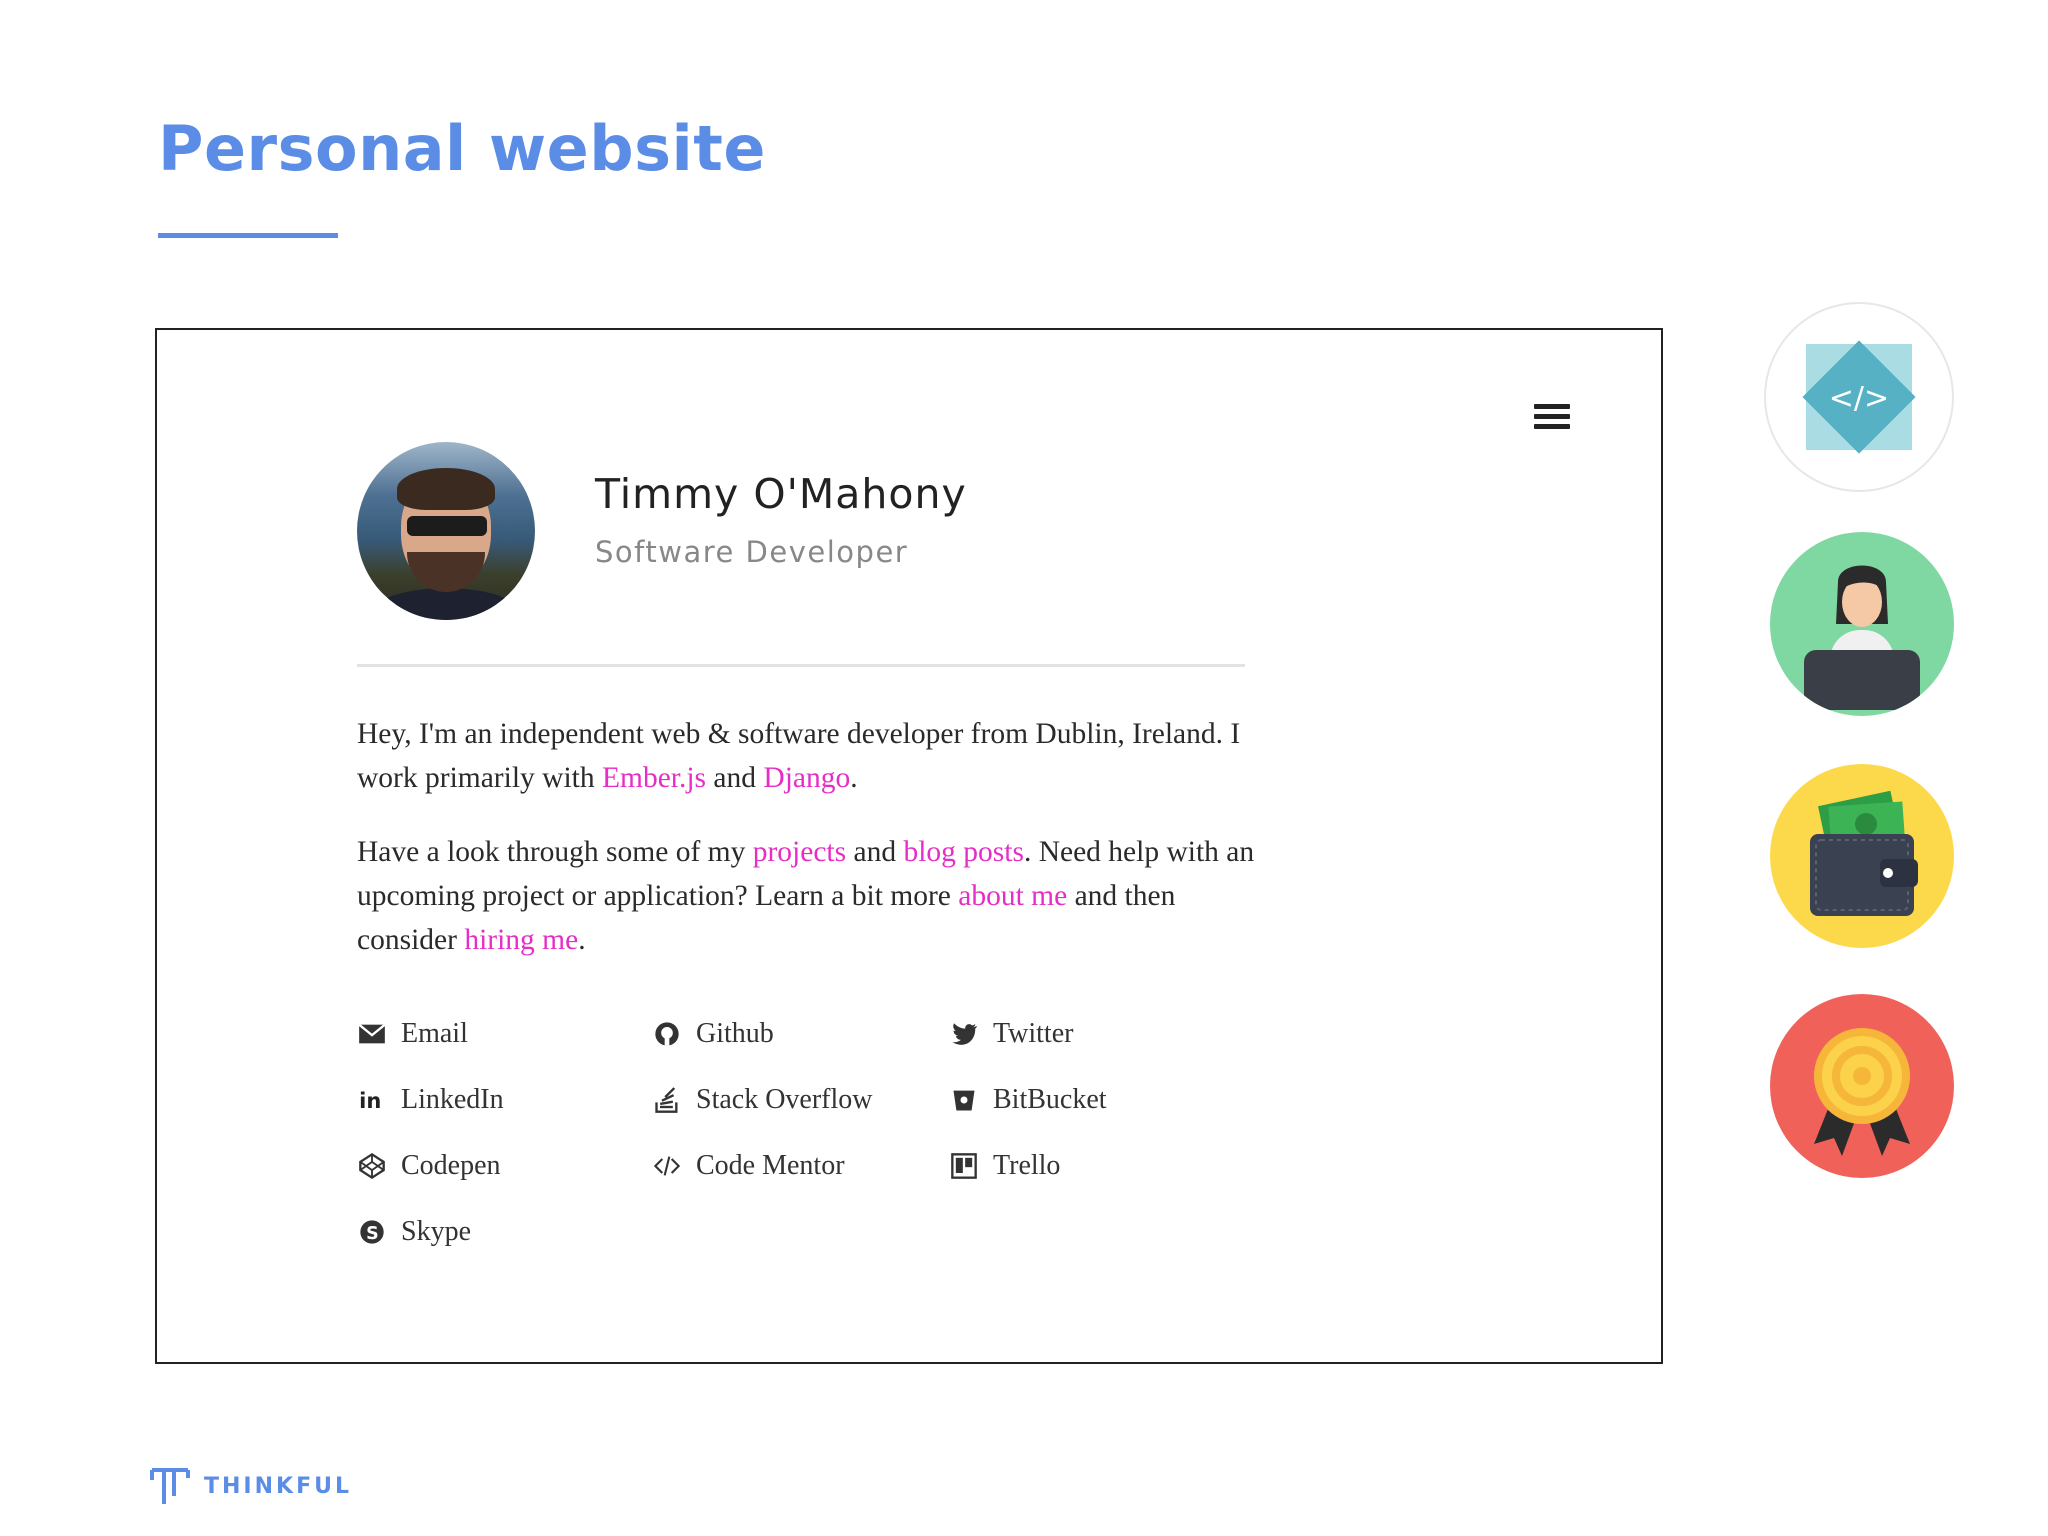 The image size is (2048, 1536). What do you see at coordinates (1862, 1086) in the screenshot?
I see `award-icon` at bounding box center [1862, 1086].